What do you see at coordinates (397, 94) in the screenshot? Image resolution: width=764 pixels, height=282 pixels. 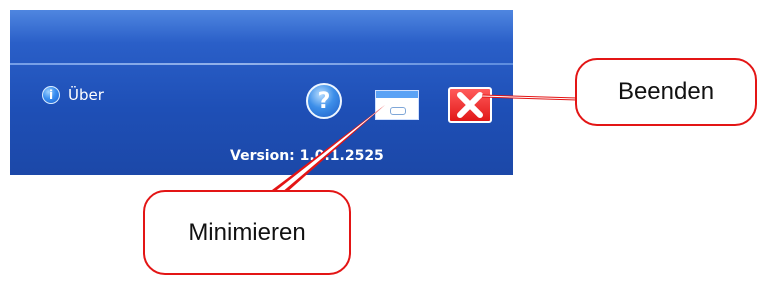 I see `window-titlebar-icon` at bounding box center [397, 94].